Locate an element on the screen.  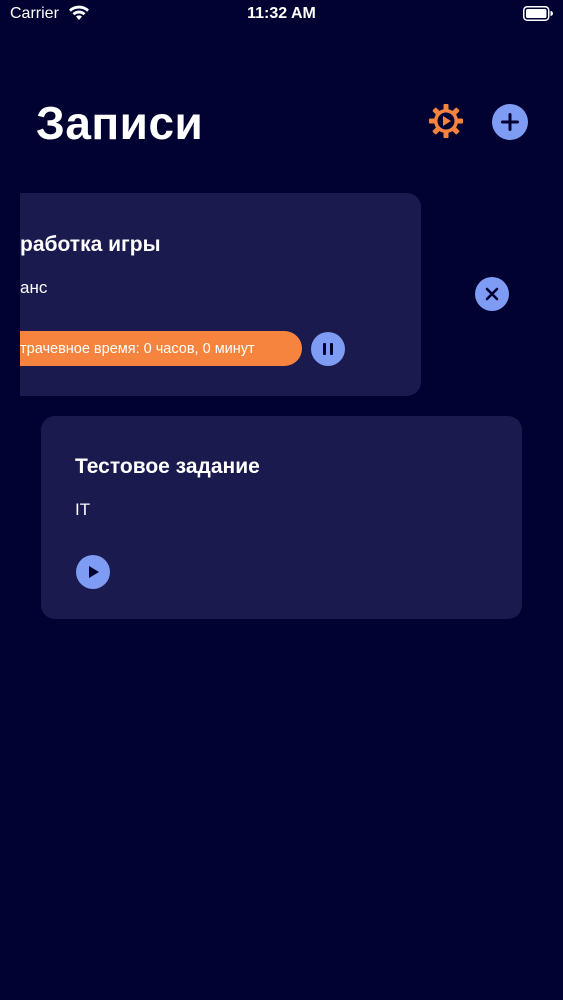
gear-icon is located at coordinates (446, 121).